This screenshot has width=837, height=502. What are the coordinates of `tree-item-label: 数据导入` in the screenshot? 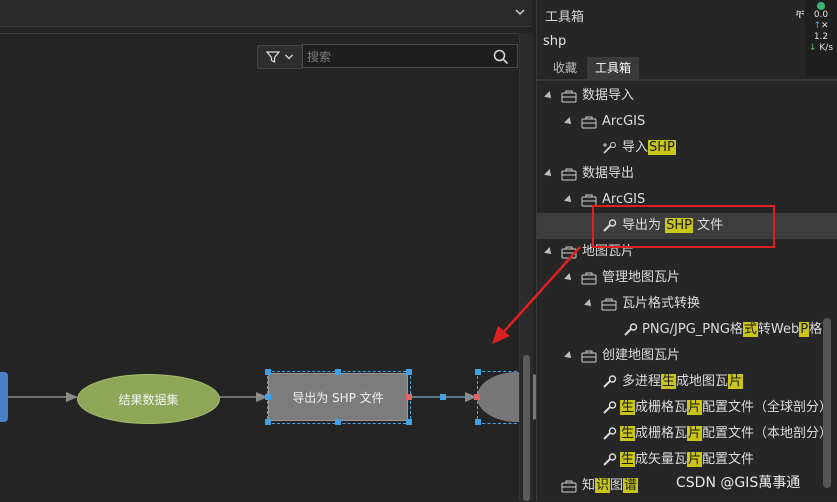 It's located at (608, 95).